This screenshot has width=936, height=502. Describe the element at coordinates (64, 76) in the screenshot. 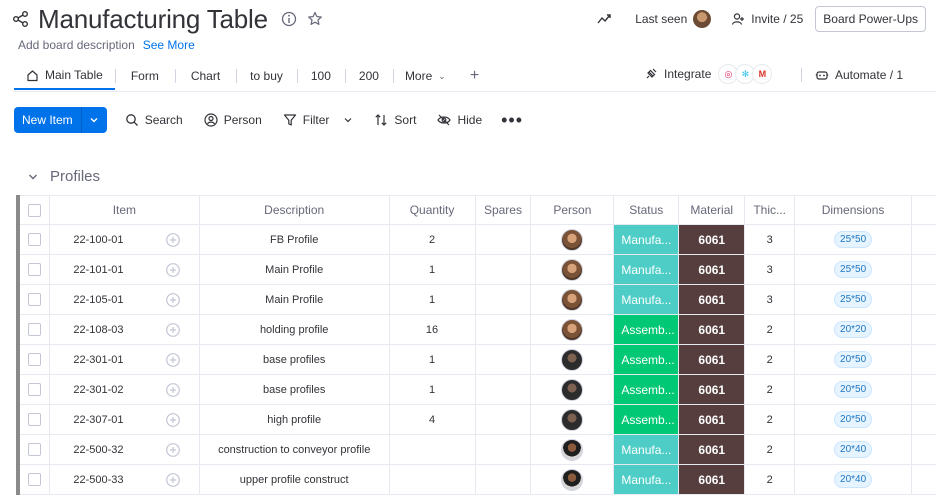

I see `tab-main-table: Main Table` at that location.